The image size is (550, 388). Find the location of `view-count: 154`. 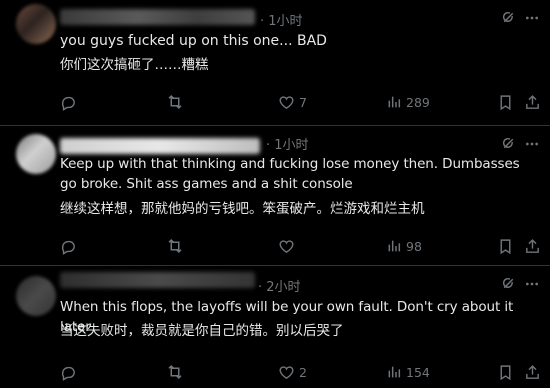

view-count: 154 is located at coordinates (418, 372).